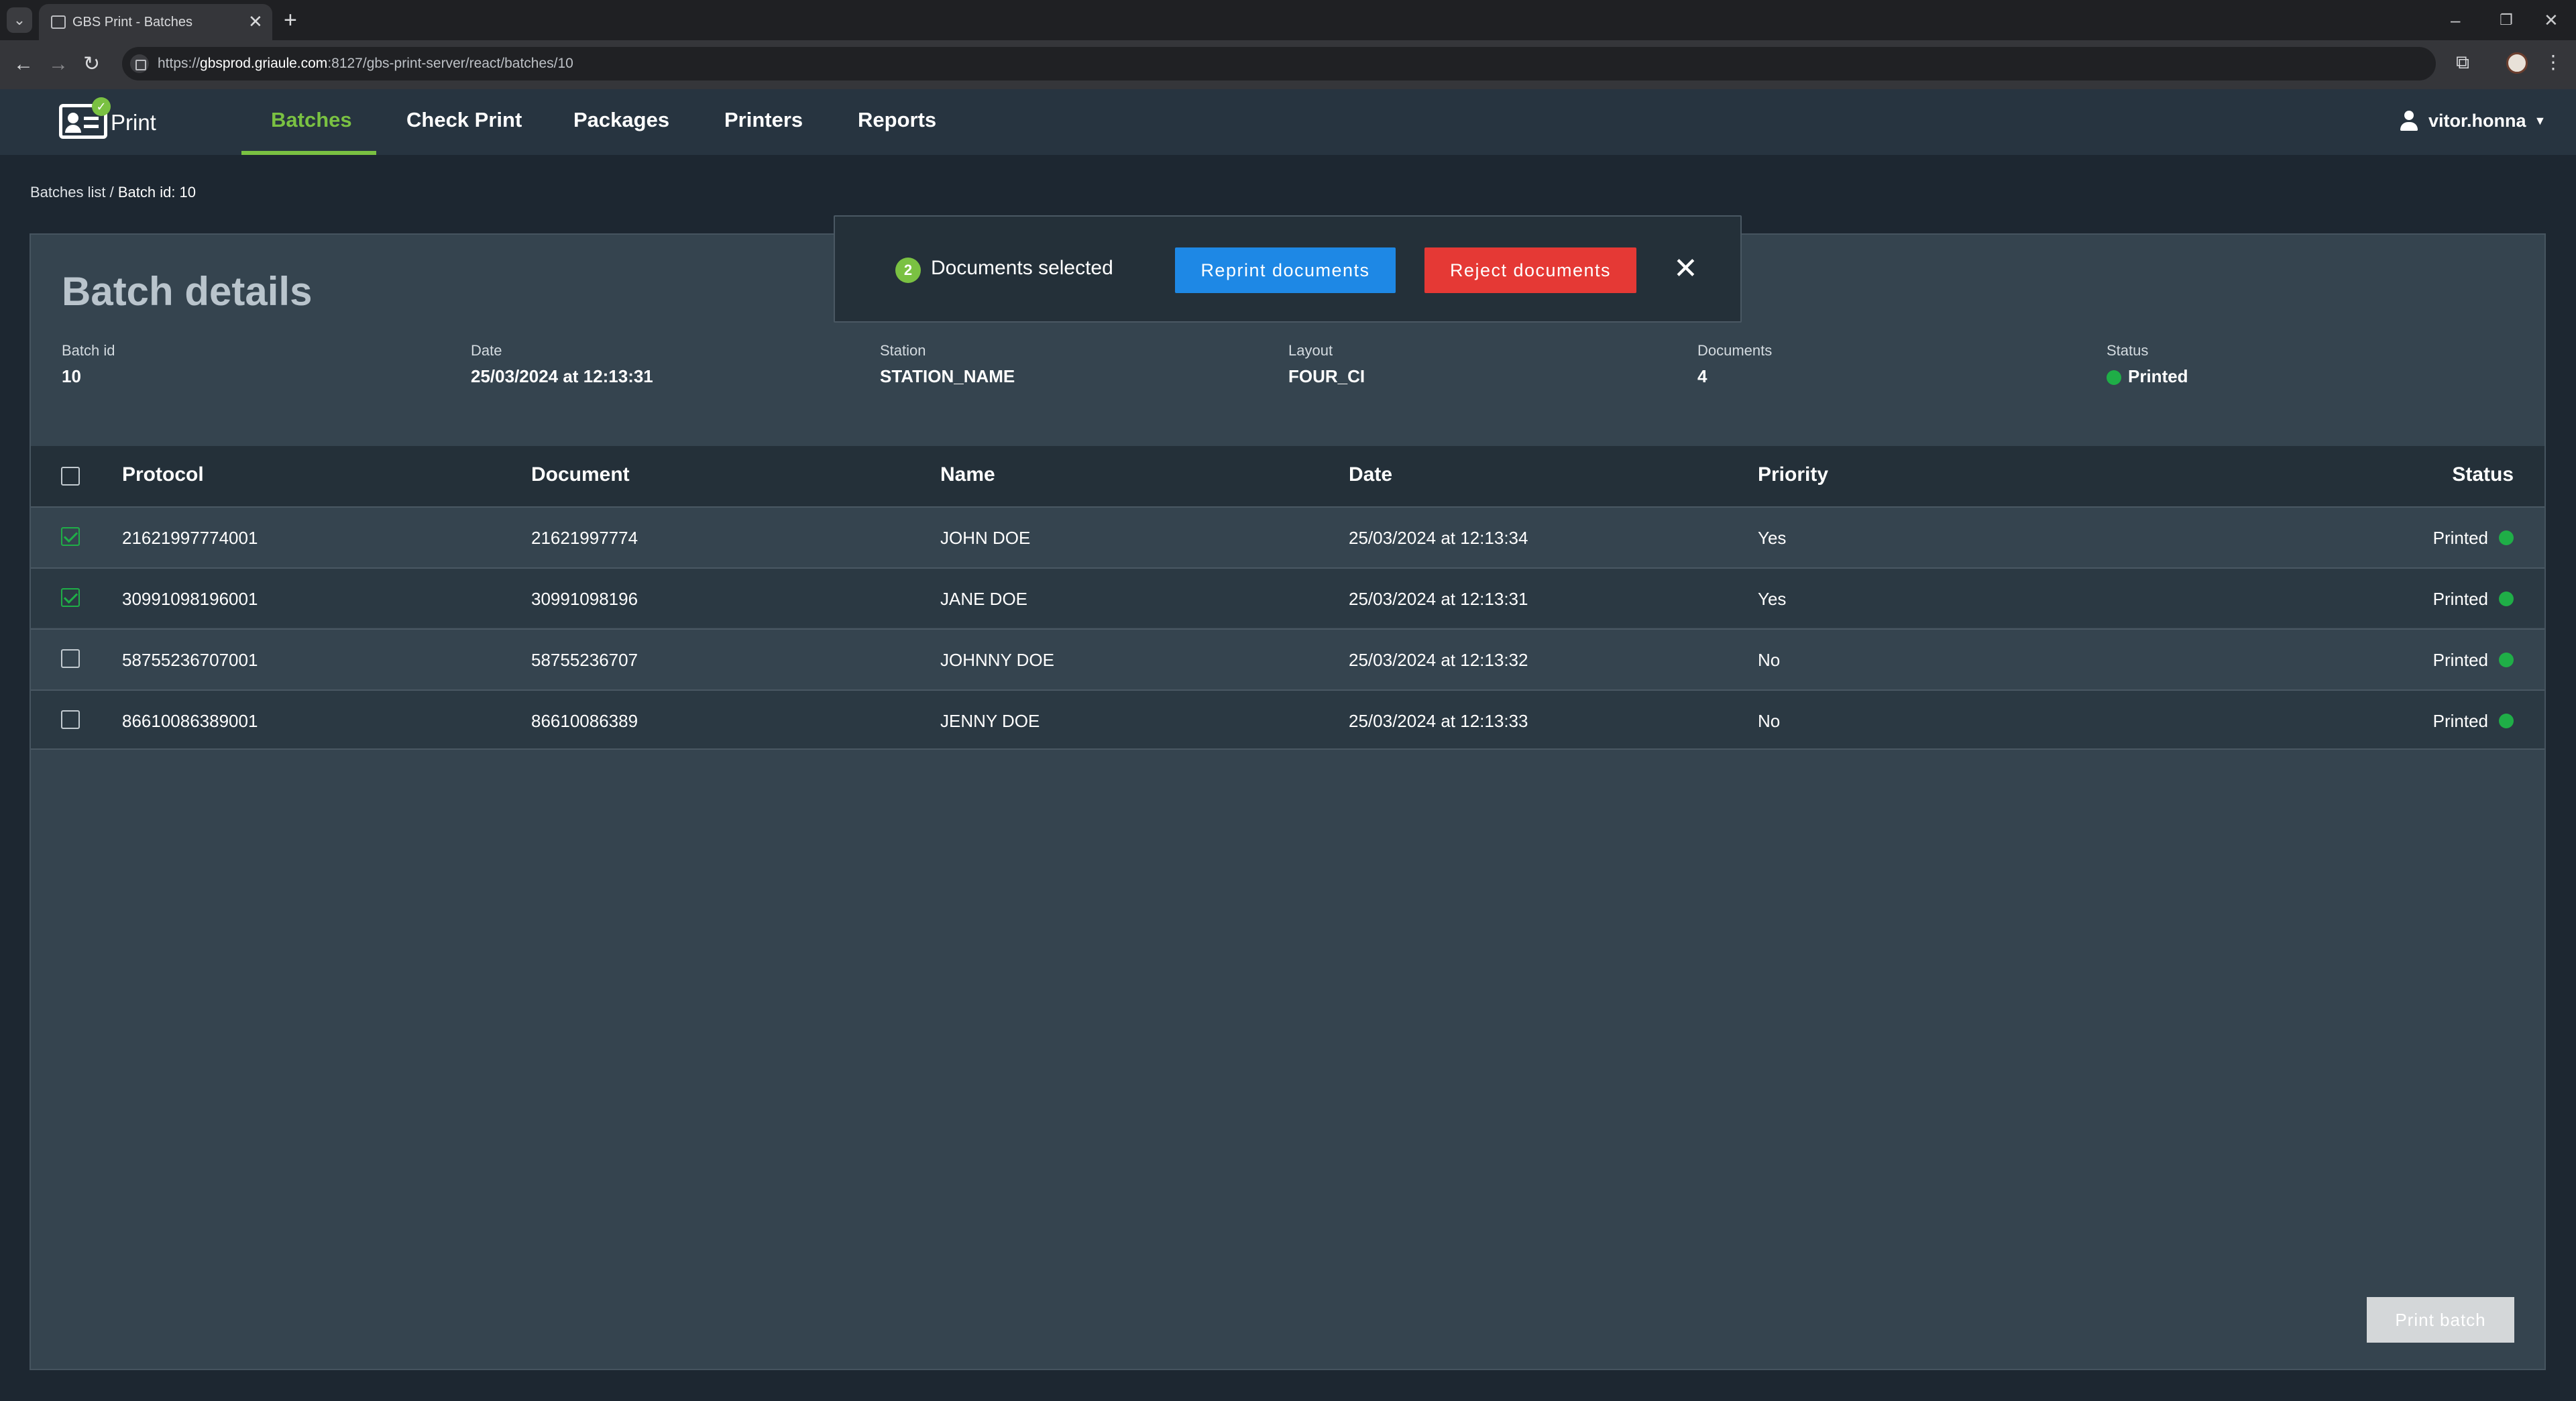  What do you see at coordinates (2553, 62) in the screenshot?
I see `browser-menu-kebab-icon: ⋮` at bounding box center [2553, 62].